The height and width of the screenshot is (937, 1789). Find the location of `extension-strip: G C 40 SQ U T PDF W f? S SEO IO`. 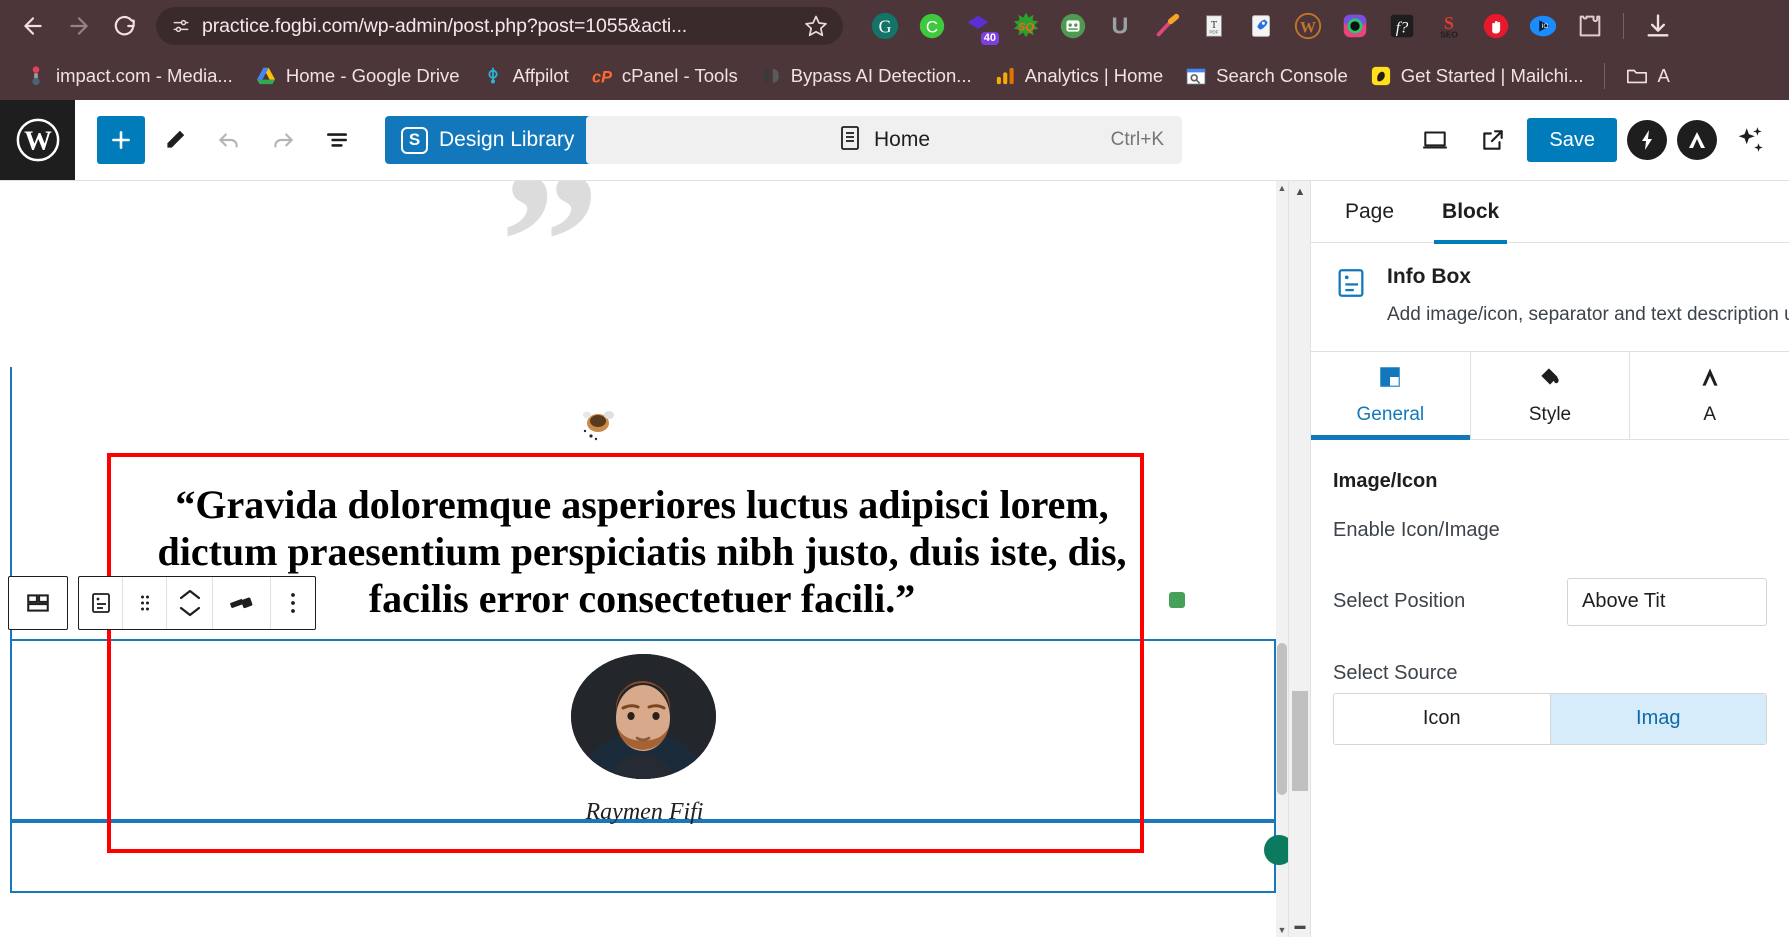

extension-strip: G C 40 SQ U T PDF W f? S SEO IO is located at coordinates (1320, 26).